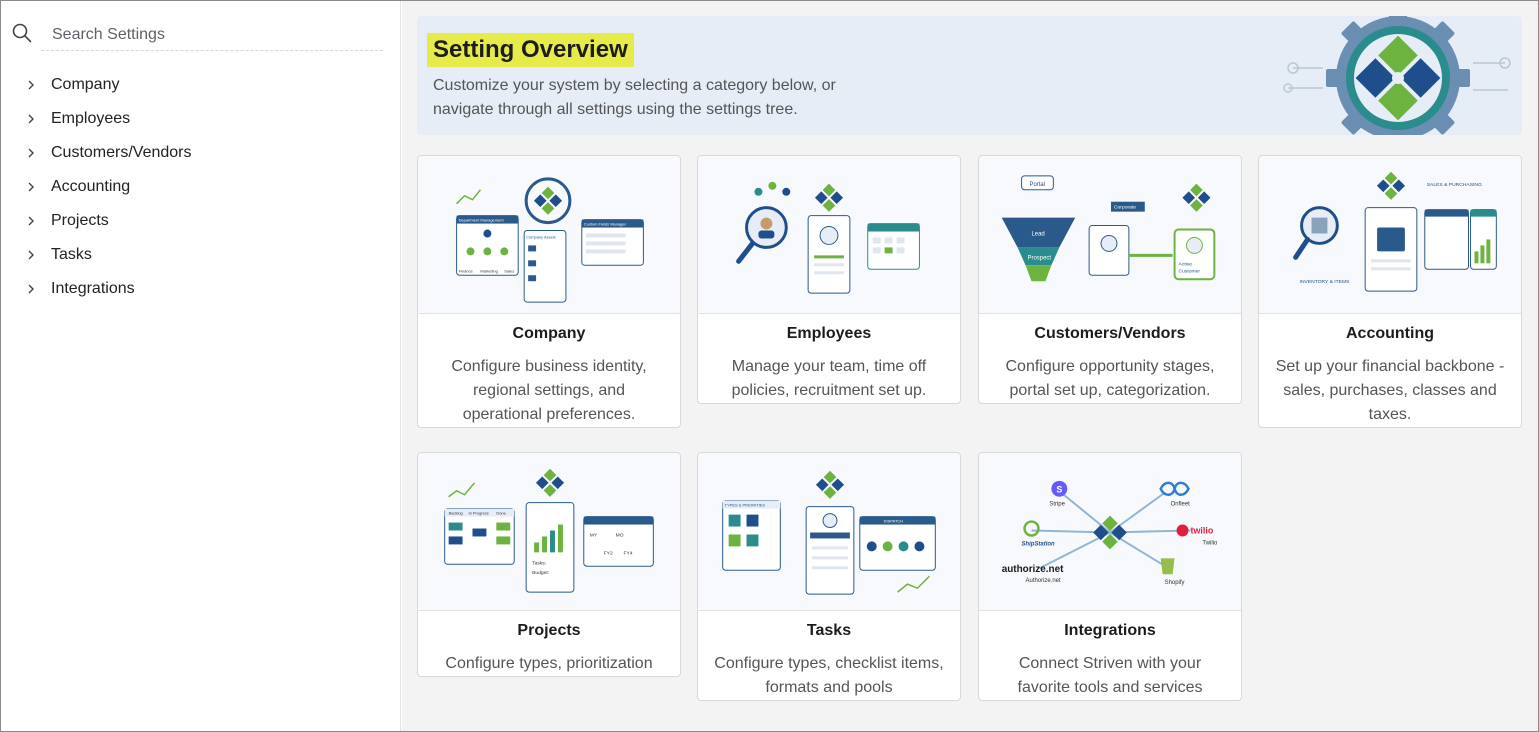  I want to click on search-row, so click(197, 35).